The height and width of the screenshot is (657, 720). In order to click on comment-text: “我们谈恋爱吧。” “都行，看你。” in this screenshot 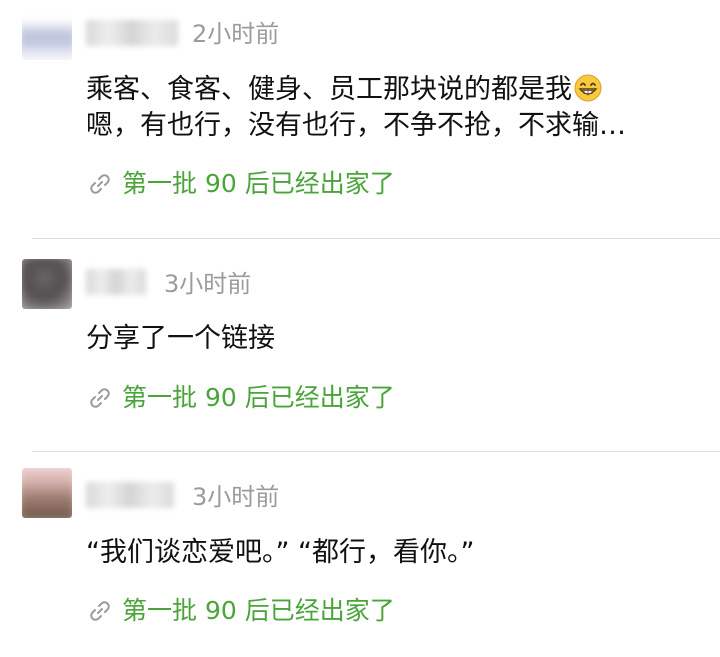, I will do `click(280, 553)`.